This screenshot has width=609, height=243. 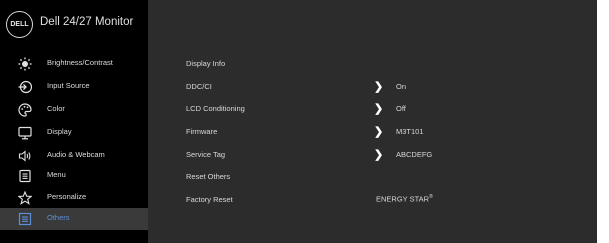 I want to click on dell-logo-text: DELL, so click(x=19, y=24).